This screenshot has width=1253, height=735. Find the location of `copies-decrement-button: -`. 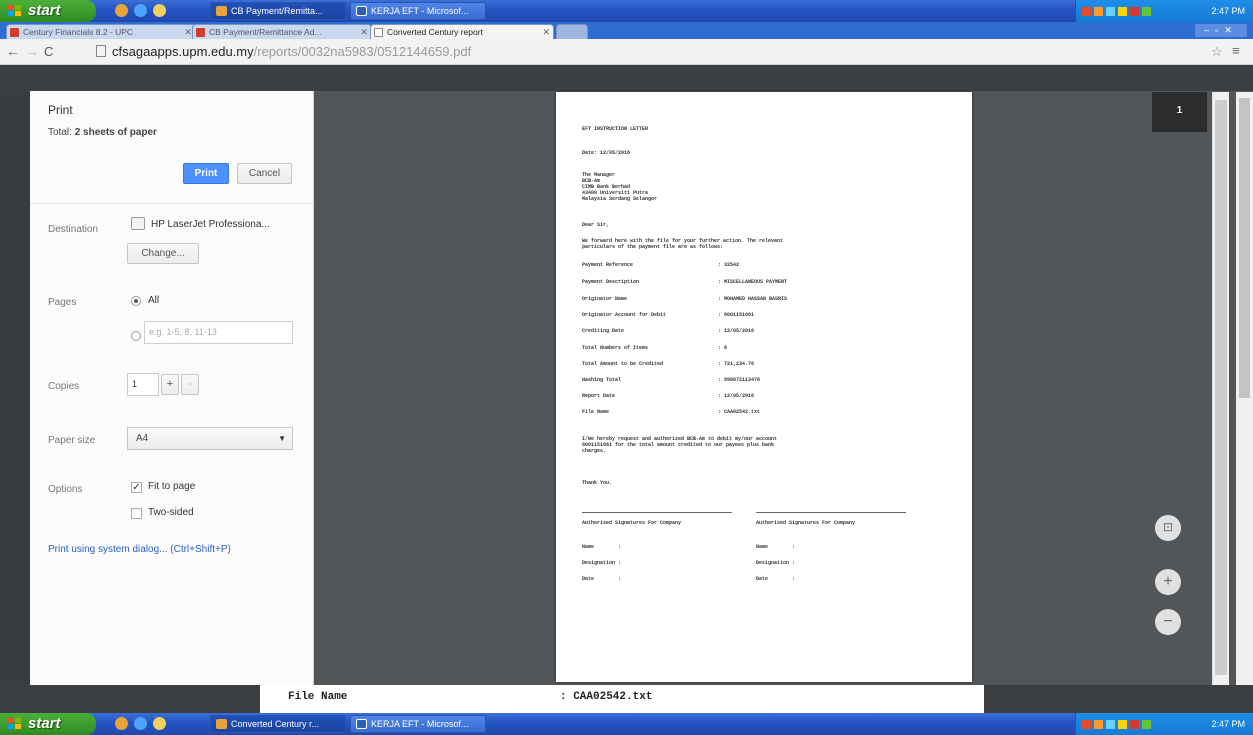

copies-decrement-button: - is located at coordinates (190, 384).